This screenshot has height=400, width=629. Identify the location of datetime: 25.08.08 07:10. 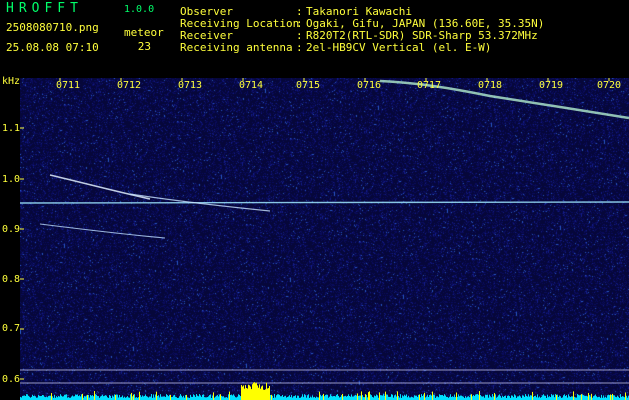
(52, 47).